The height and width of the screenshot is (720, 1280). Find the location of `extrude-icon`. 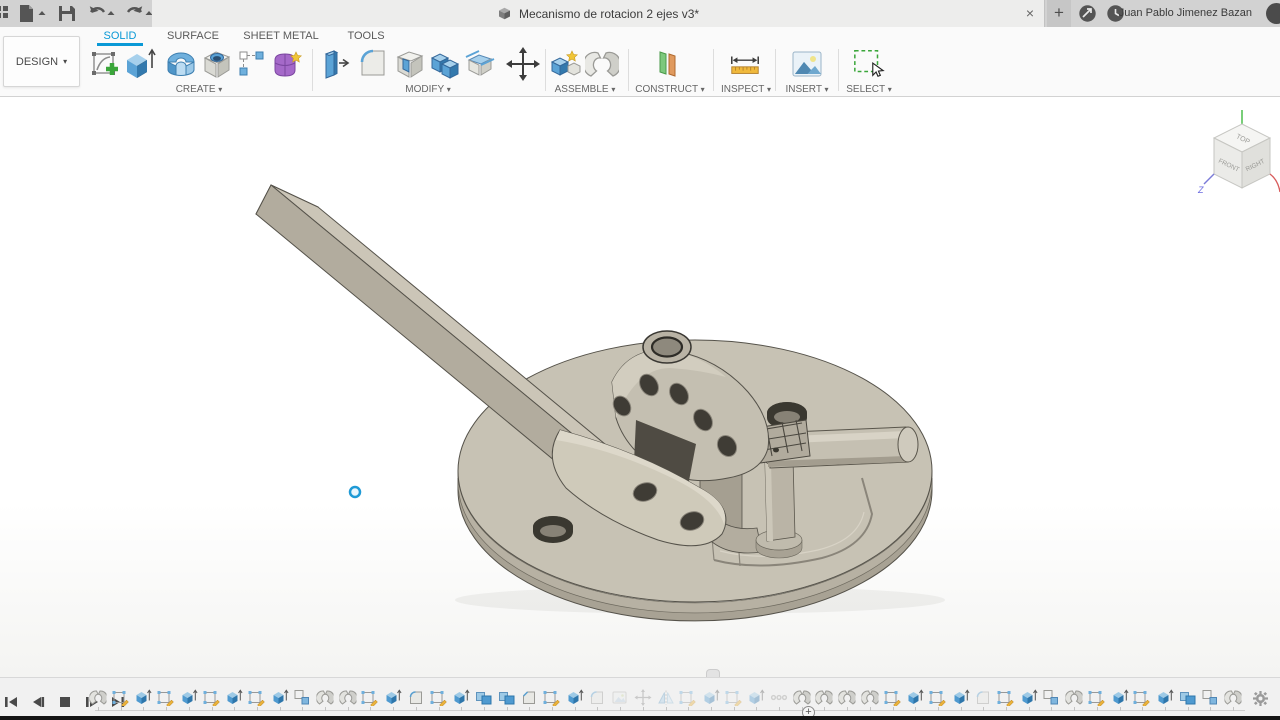

extrude-icon is located at coordinates (140, 64).